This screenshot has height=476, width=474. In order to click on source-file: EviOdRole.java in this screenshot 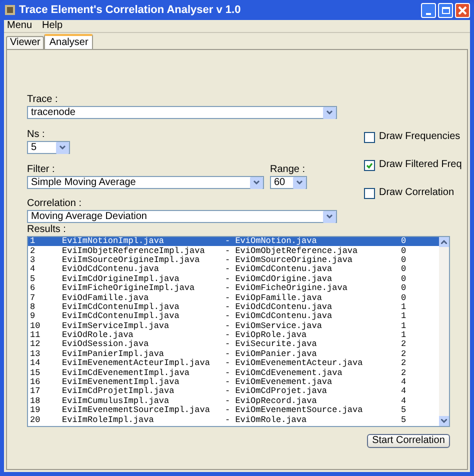, I will do `click(98, 335)`.